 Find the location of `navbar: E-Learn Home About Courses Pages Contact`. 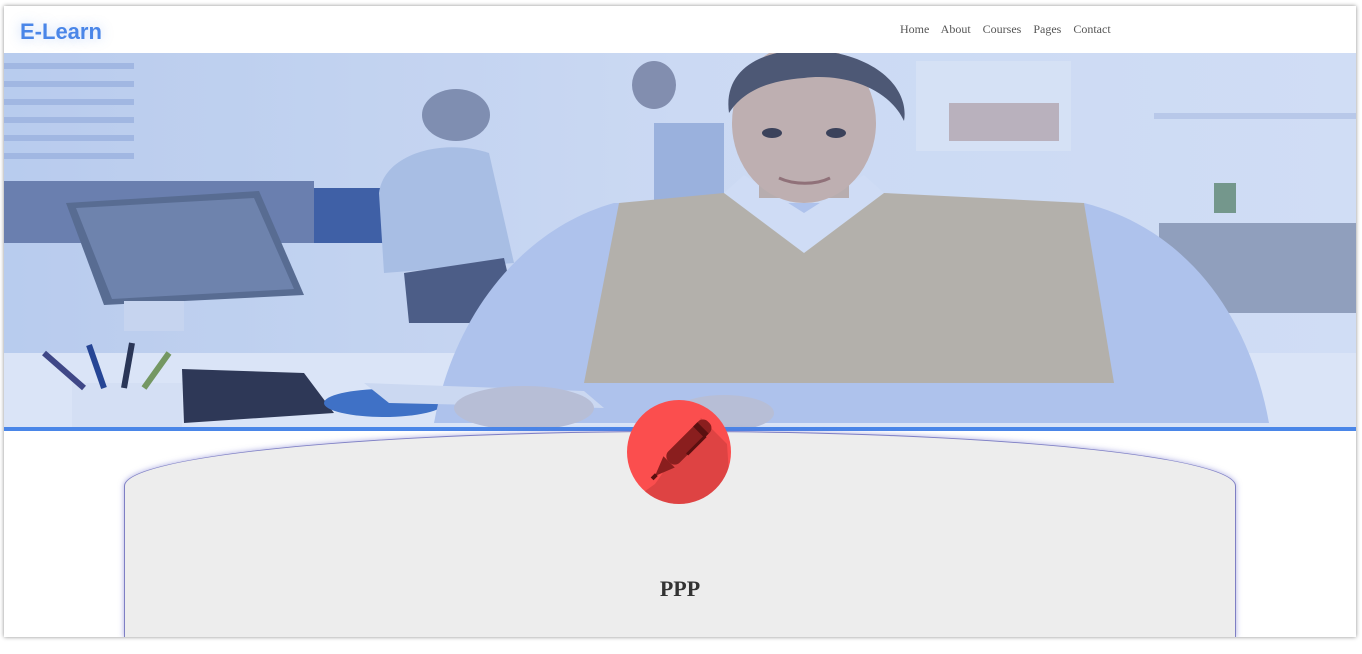

navbar: E-Learn Home About Courses Pages Contact is located at coordinates (680, 29).